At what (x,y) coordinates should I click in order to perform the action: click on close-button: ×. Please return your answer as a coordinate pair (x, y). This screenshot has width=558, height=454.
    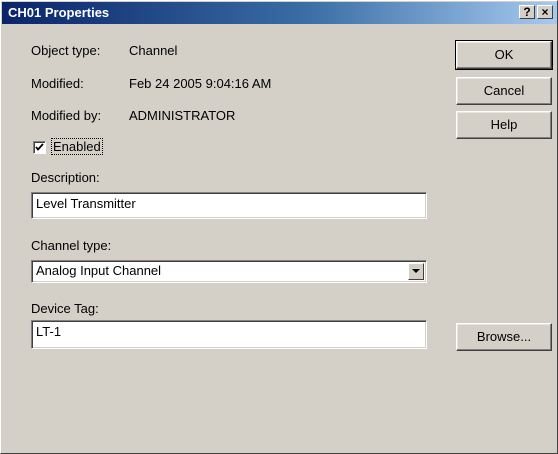
    Looking at the image, I should click on (545, 12).